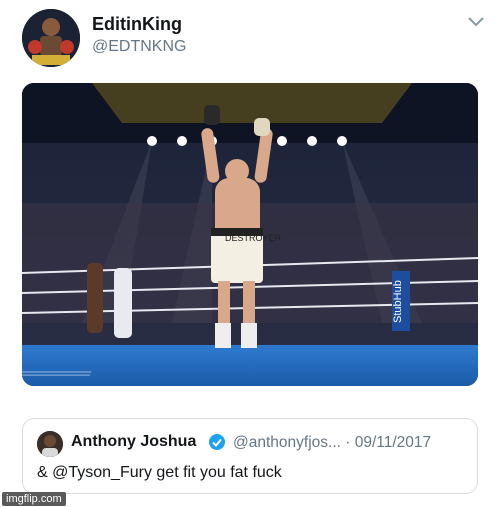 The width and height of the screenshot is (500, 507). What do you see at coordinates (253, 238) in the screenshot?
I see `shorts-text: DESTROYER` at bounding box center [253, 238].